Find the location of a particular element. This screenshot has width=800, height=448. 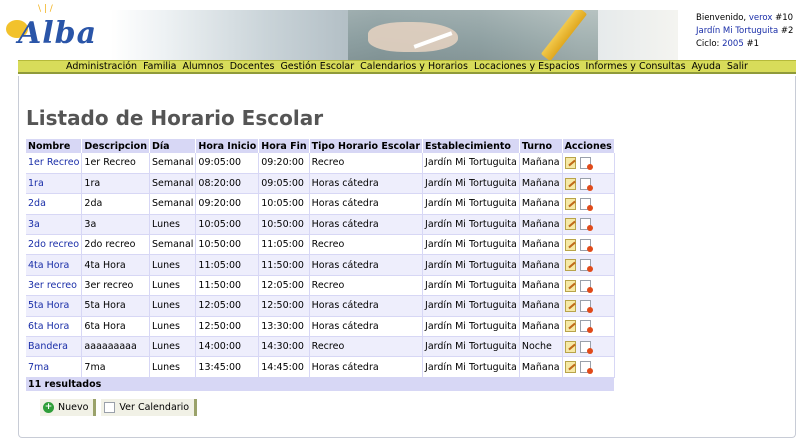

school-link: Jardín Mi Tortuguita is located at coordinates (737, 31).